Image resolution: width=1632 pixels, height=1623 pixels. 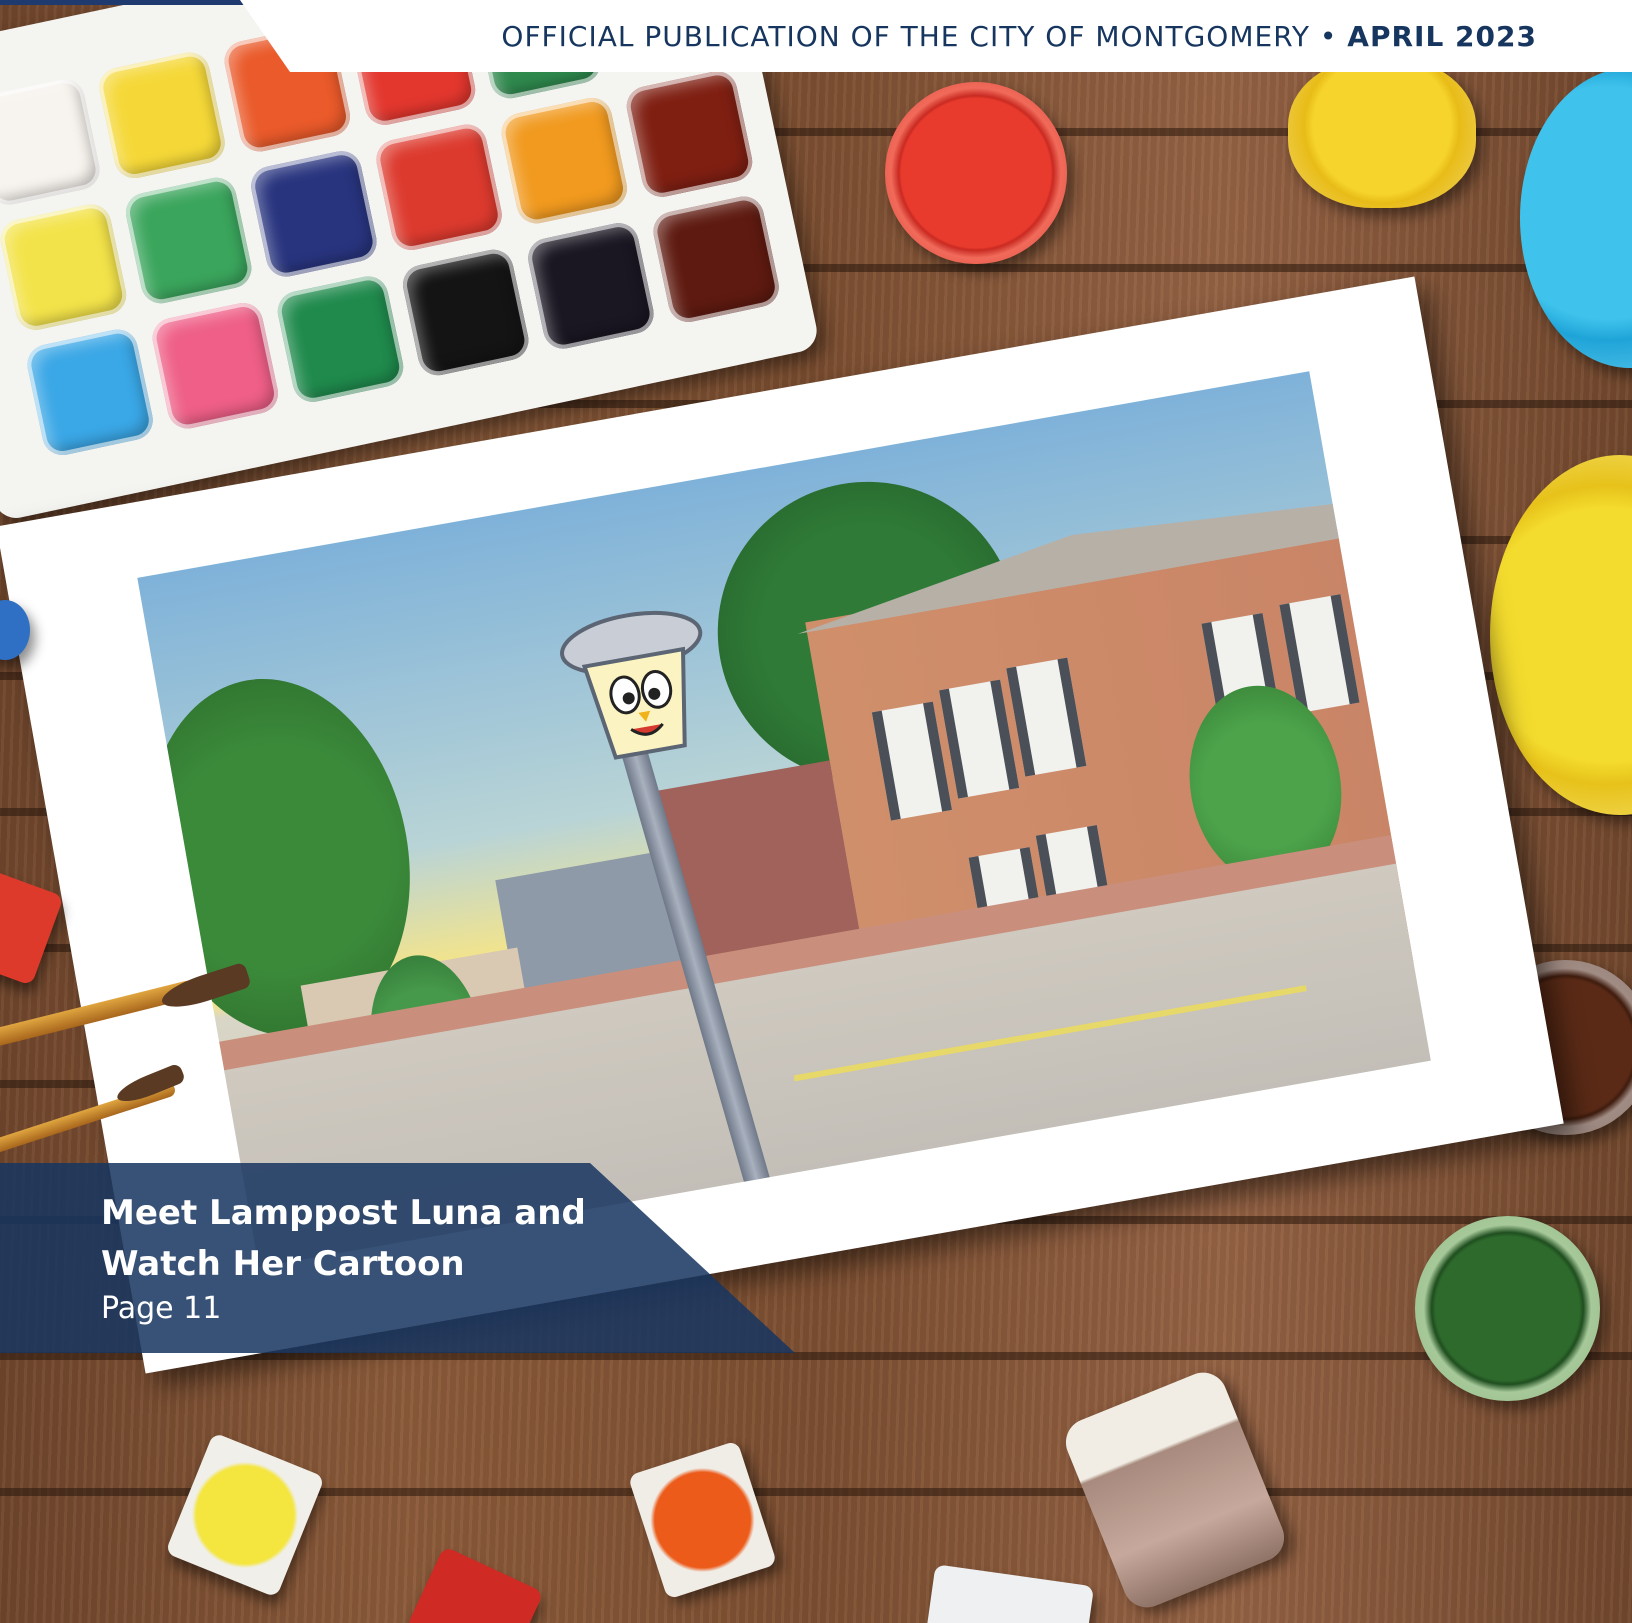 I want to click on lamppost-luna-head, so click(x=639, y=688).